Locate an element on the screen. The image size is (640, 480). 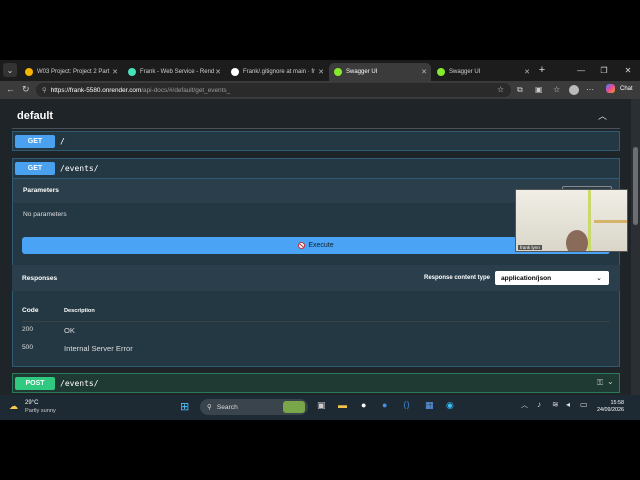
vscode-icon: ⟨⟩ is located at coordinates (406, 405).